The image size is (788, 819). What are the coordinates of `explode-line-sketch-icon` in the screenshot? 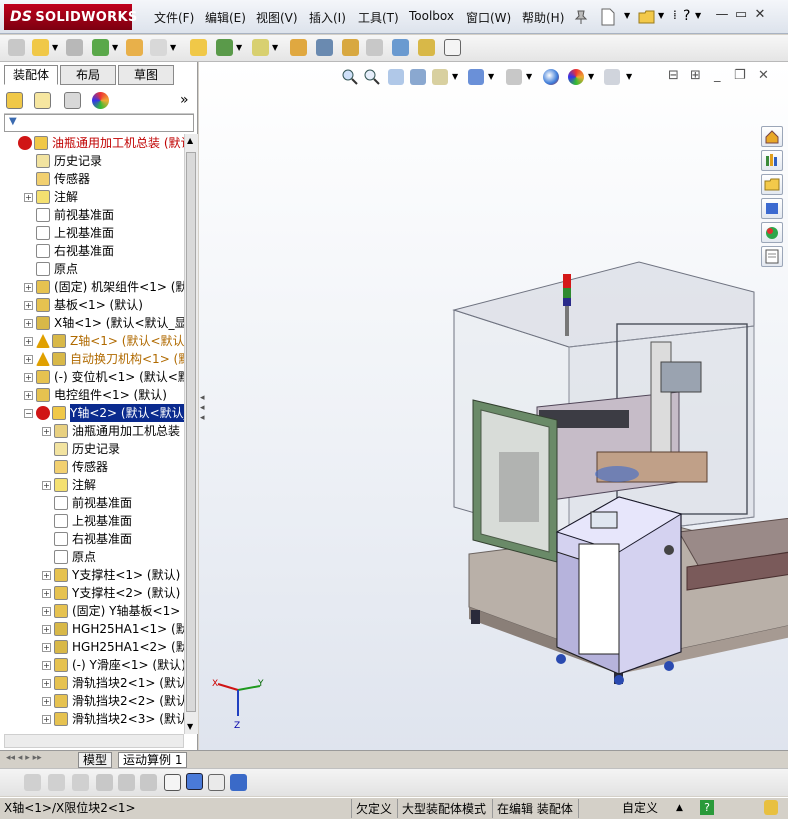 It's located at (350, 47).